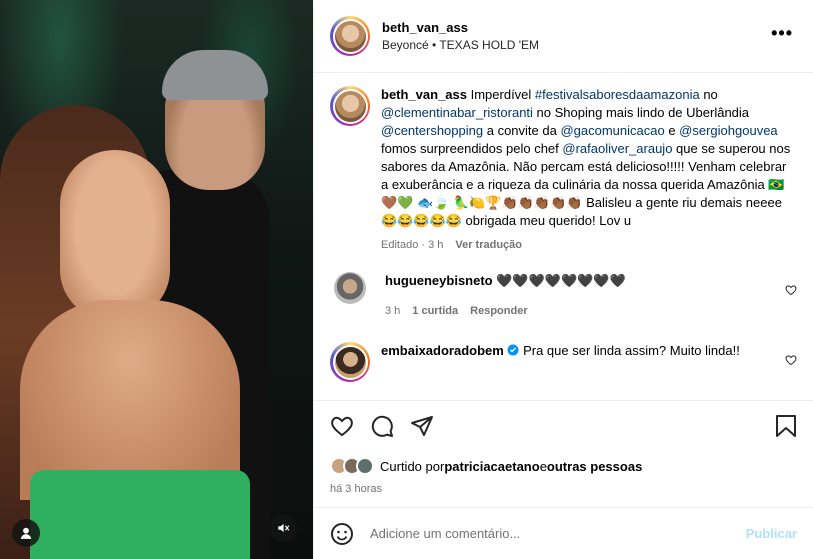 This screenshot has width=813, height=559. I want to click on comment-input, so click(550, 533).